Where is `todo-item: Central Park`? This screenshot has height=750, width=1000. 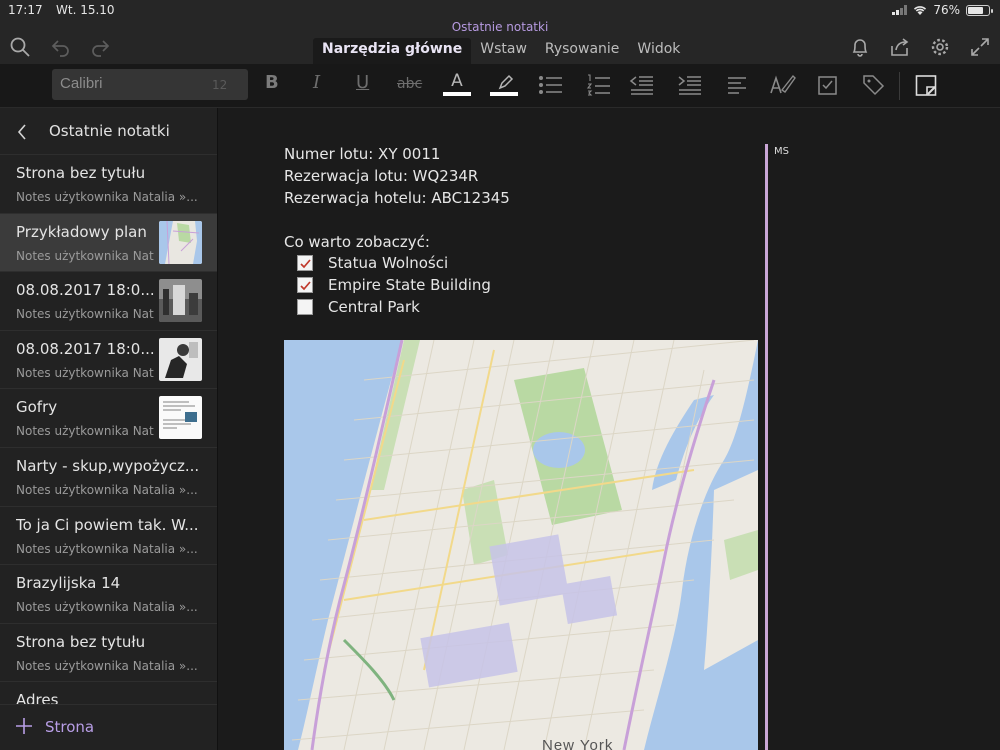
todo-item: Central Park is located at coordinates (358, 307).